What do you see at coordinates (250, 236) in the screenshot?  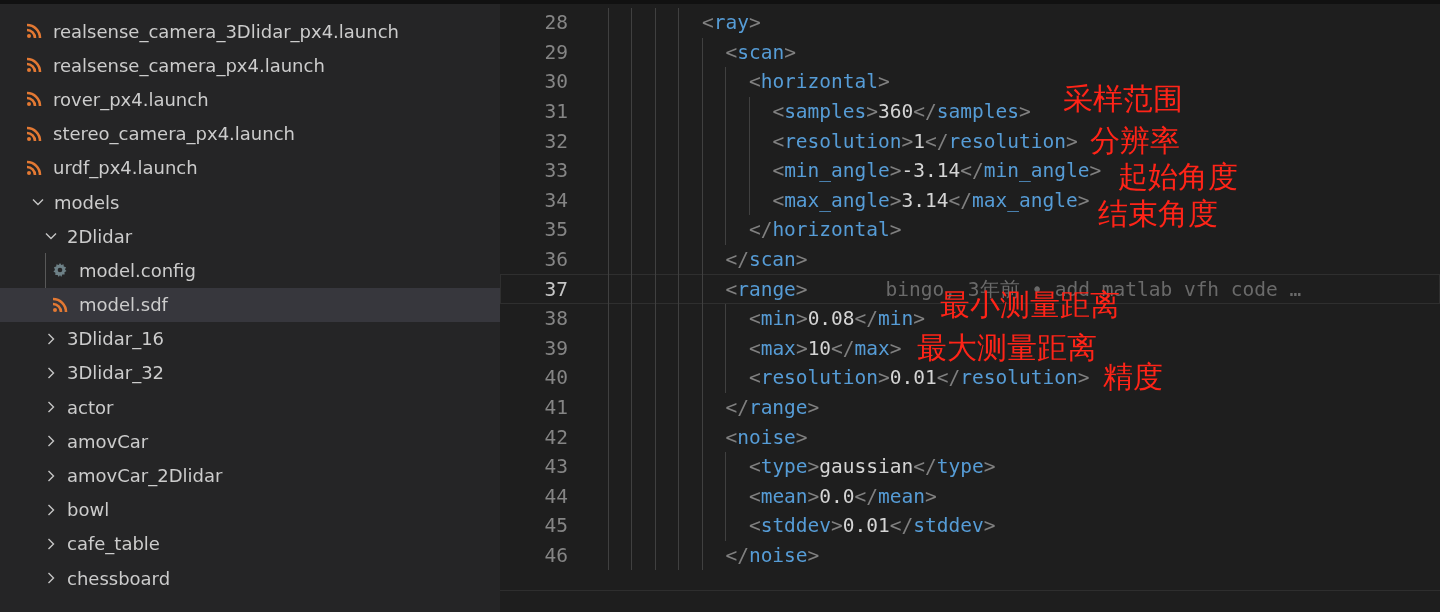 I see `folder-item: 2Dlidar` at bounding box center [250, 236].